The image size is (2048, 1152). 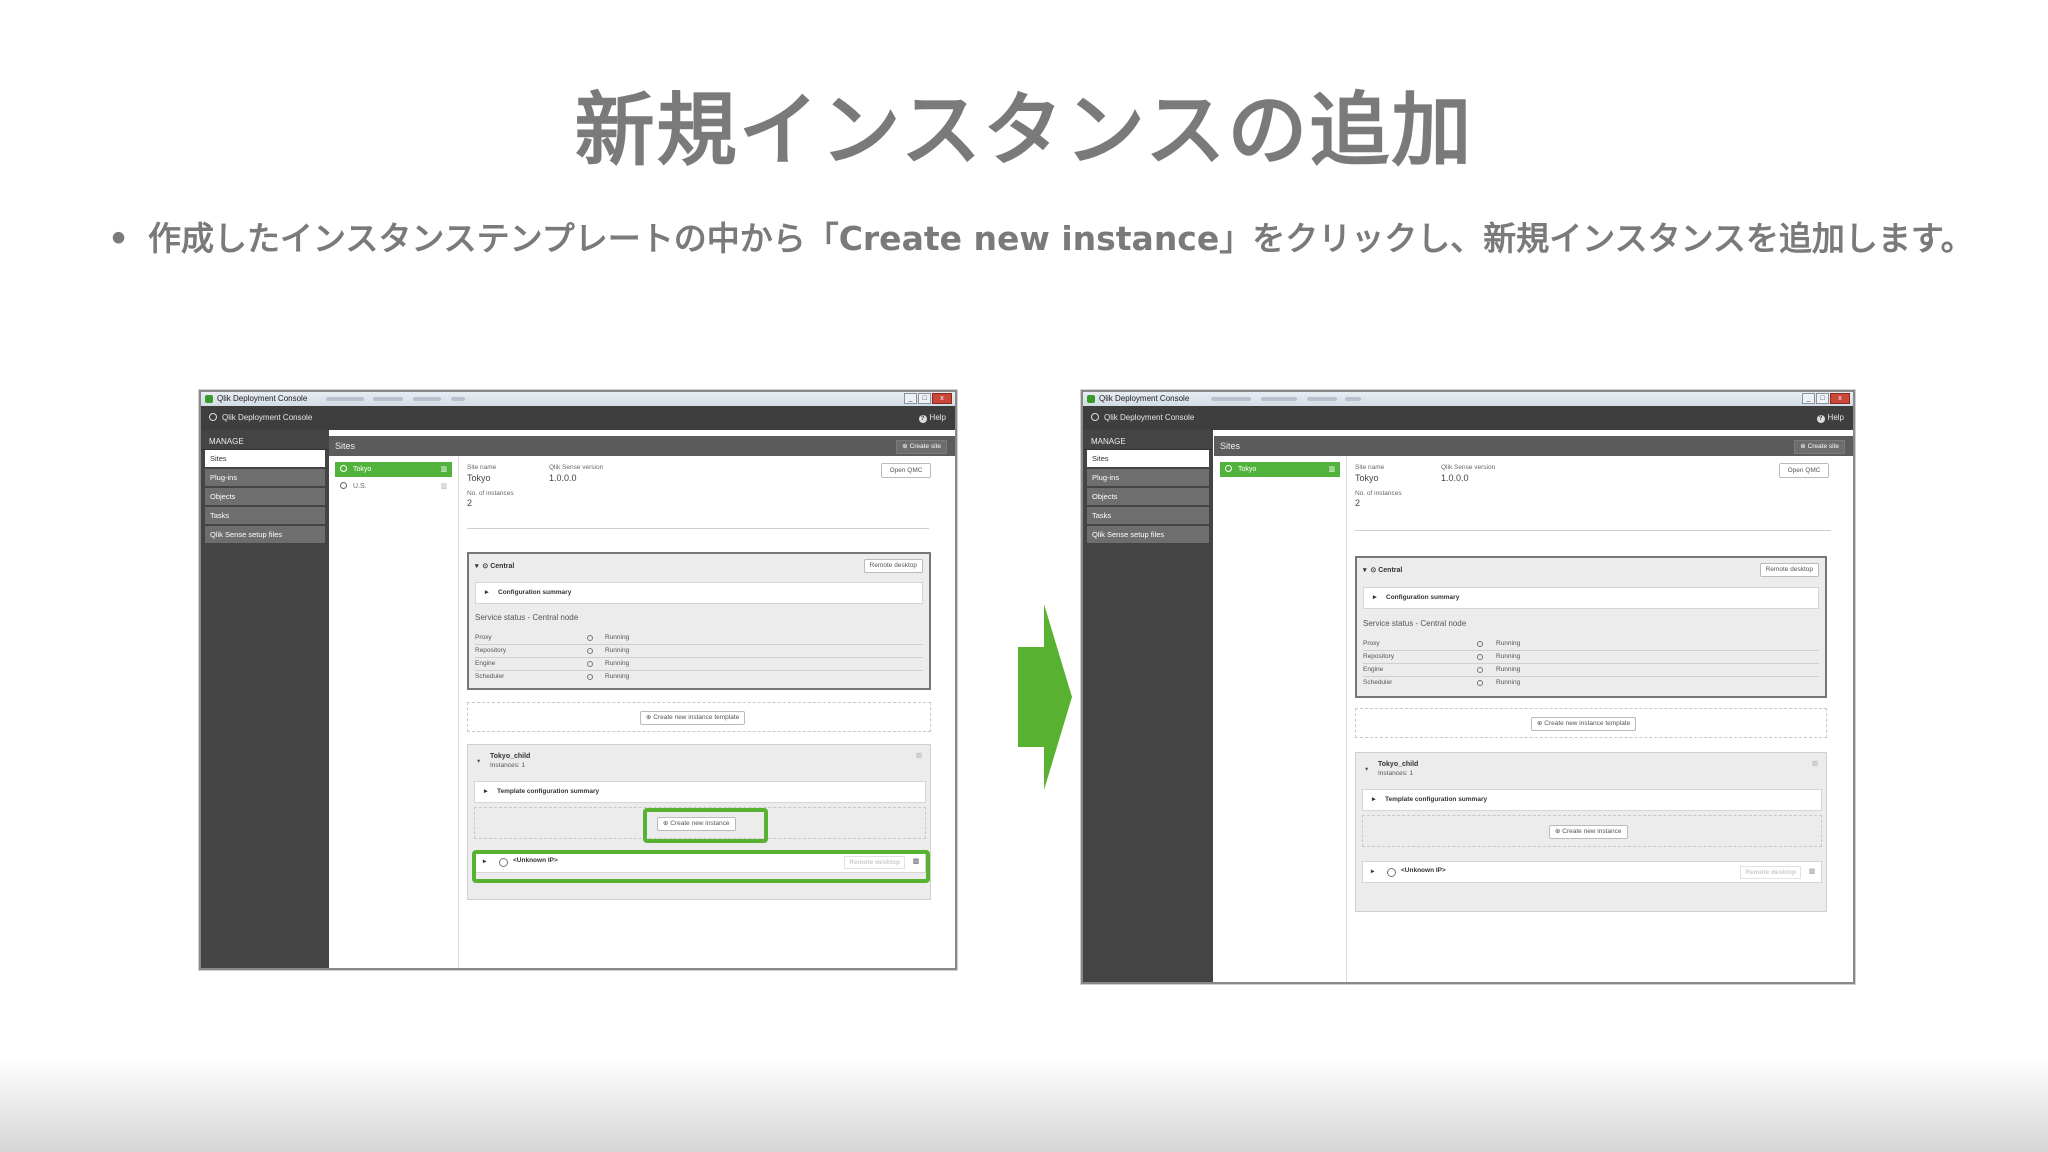 What do you see at coordinates (1378, 682) in the screenshot?
I see `service-name: Scheduler` at bounding box center [1378, 682].